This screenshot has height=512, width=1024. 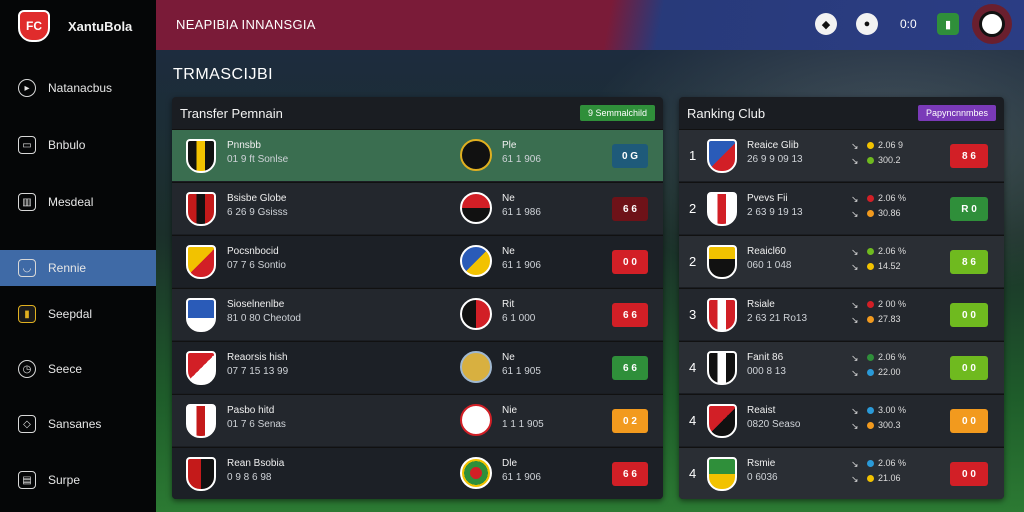 What do you see at coordinates (841, 314) in the screenshot?
I see `ranking-row: 3 Rsiale 2 63 21 Ro13 ↘ ↘ 2 00 % 27.83 0 0` at bounding box center [841, 314].